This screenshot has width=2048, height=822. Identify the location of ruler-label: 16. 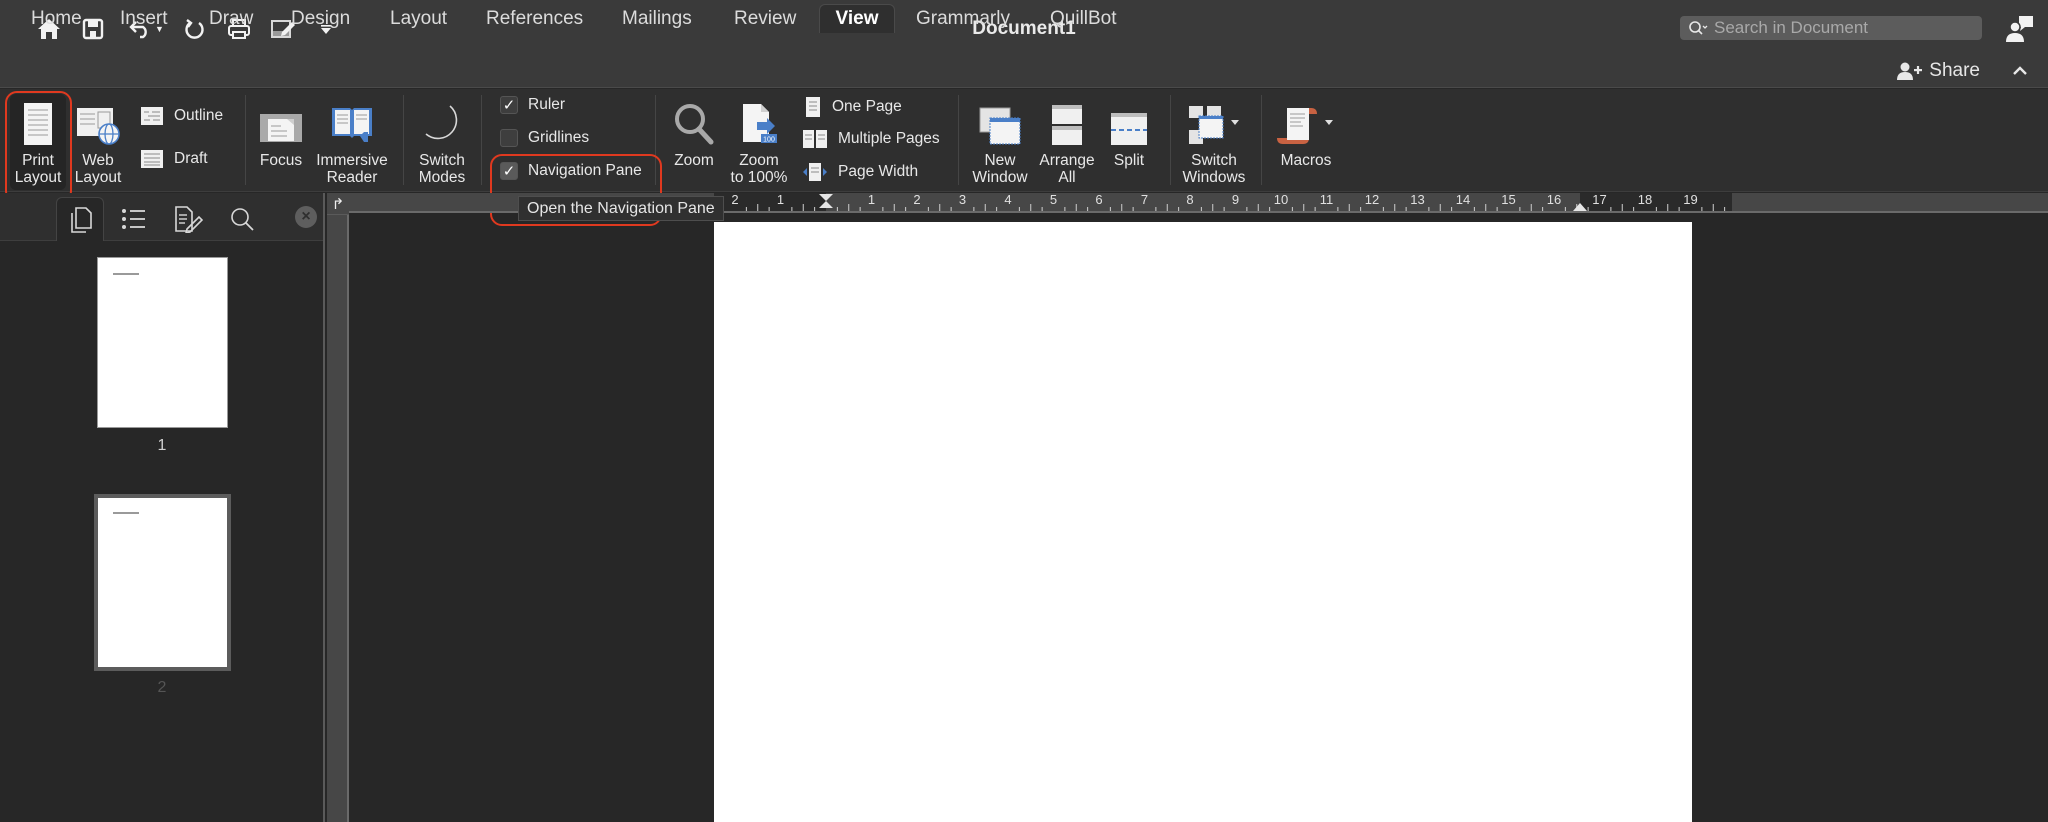
(1554, 200).